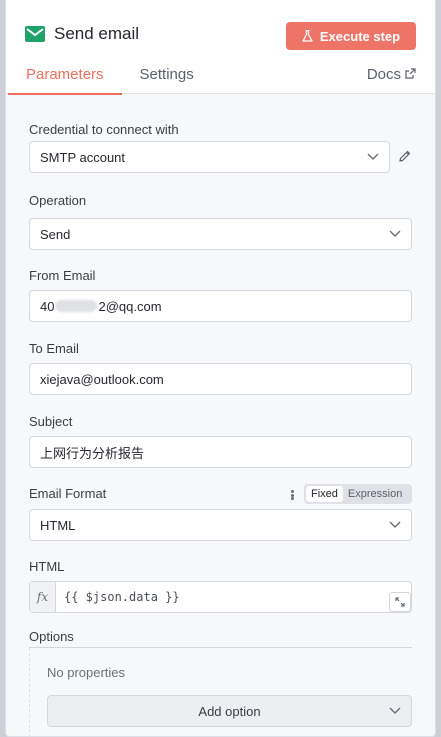  I want to click on add-option-button: Add option, so click(229, 711).